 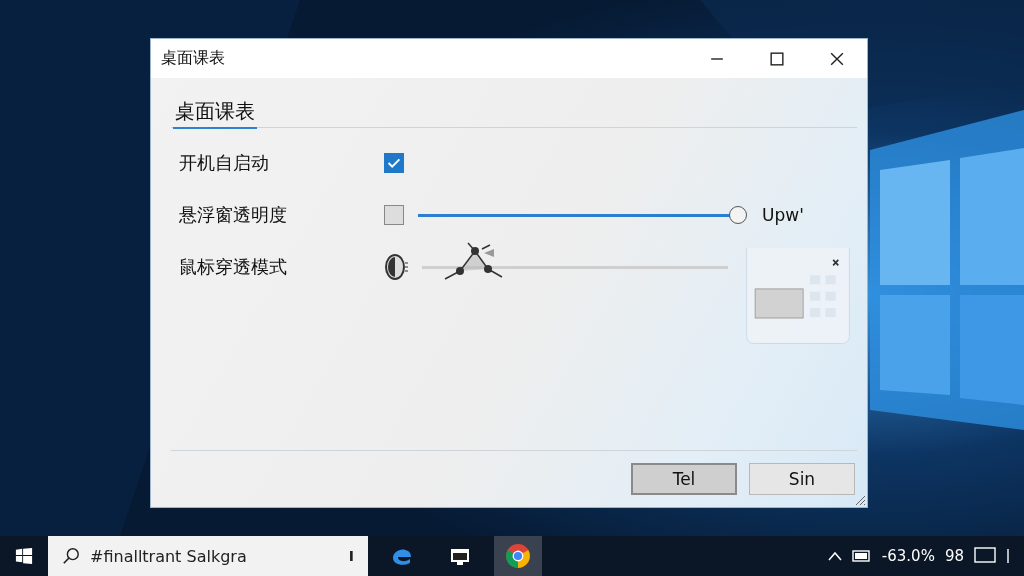 What do you see at coordinates (233, 267) in the screenshot?
I see `setting-label: 鼠标穿透模式` at bounding box center [233, 267].